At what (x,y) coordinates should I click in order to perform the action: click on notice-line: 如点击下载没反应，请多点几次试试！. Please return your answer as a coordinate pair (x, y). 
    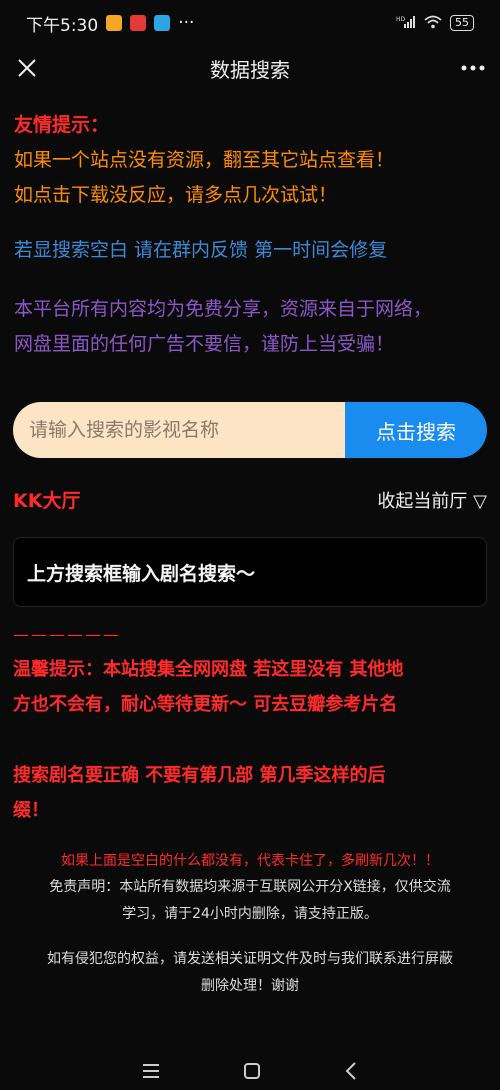
    Looking at the image, I should click on (176, 195).